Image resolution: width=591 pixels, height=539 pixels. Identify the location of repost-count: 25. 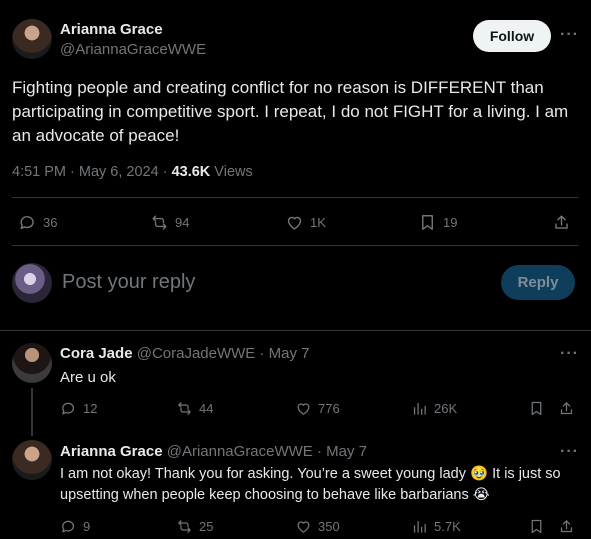
(206, 526).